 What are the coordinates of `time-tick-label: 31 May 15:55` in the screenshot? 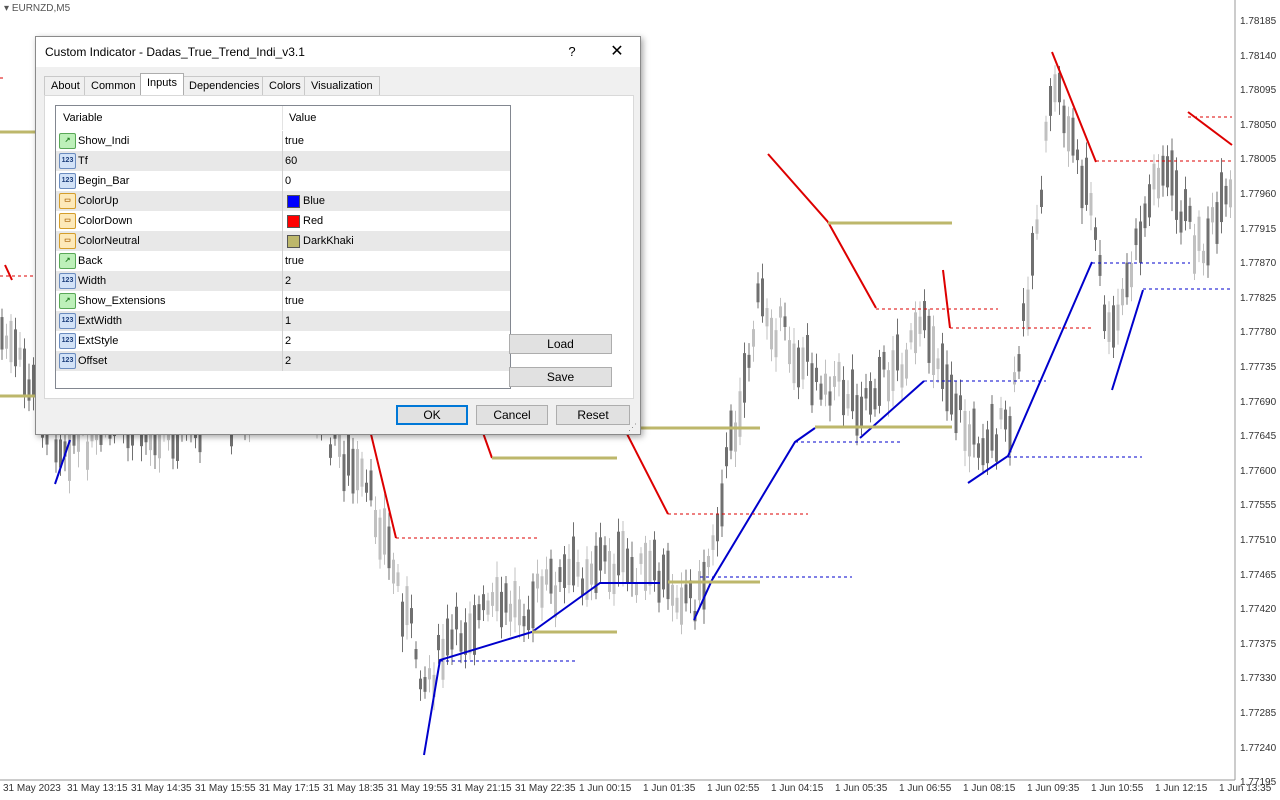 It's located at (225, 788).